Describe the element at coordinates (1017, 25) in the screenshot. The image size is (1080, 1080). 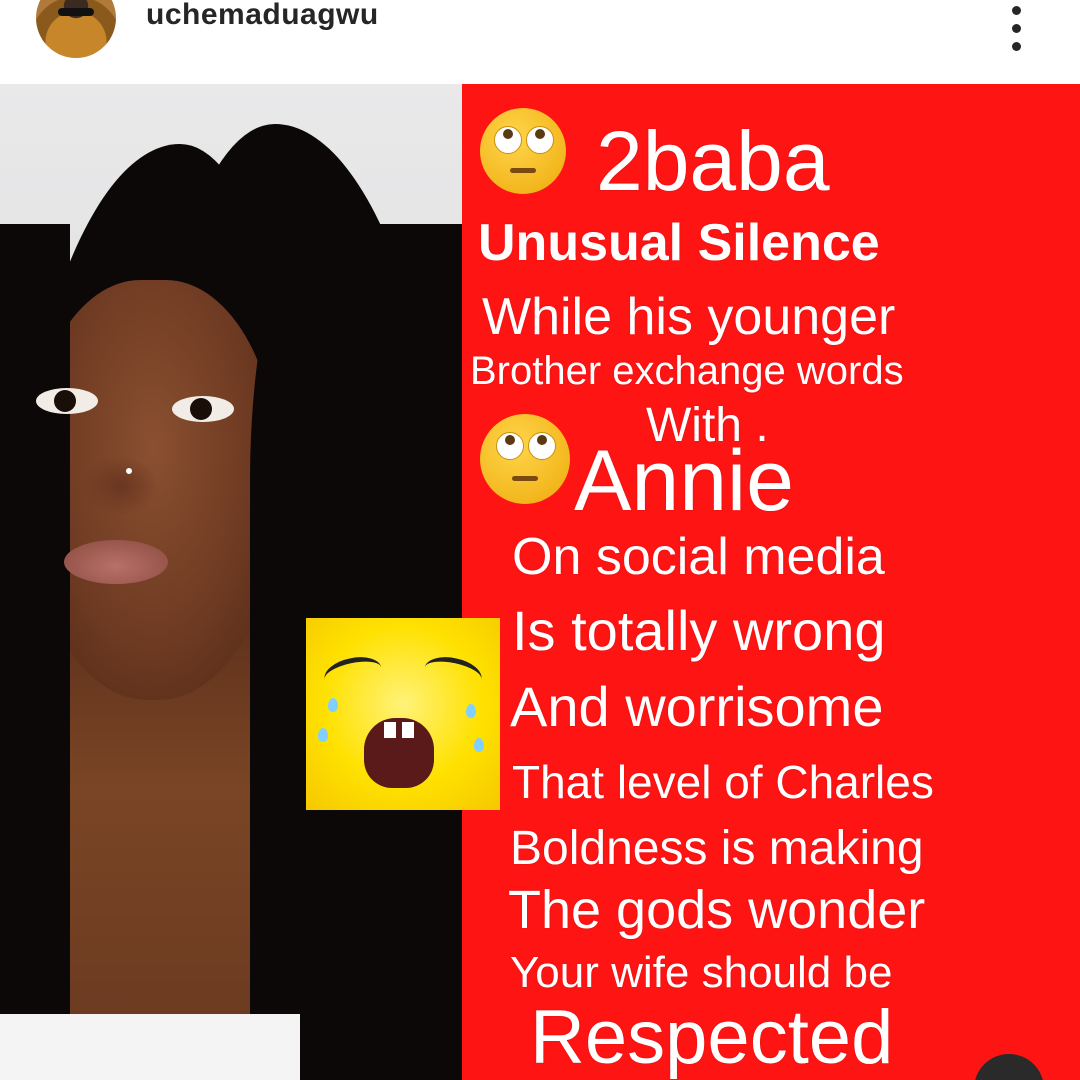
I see `more-vertical-icon` at that location.